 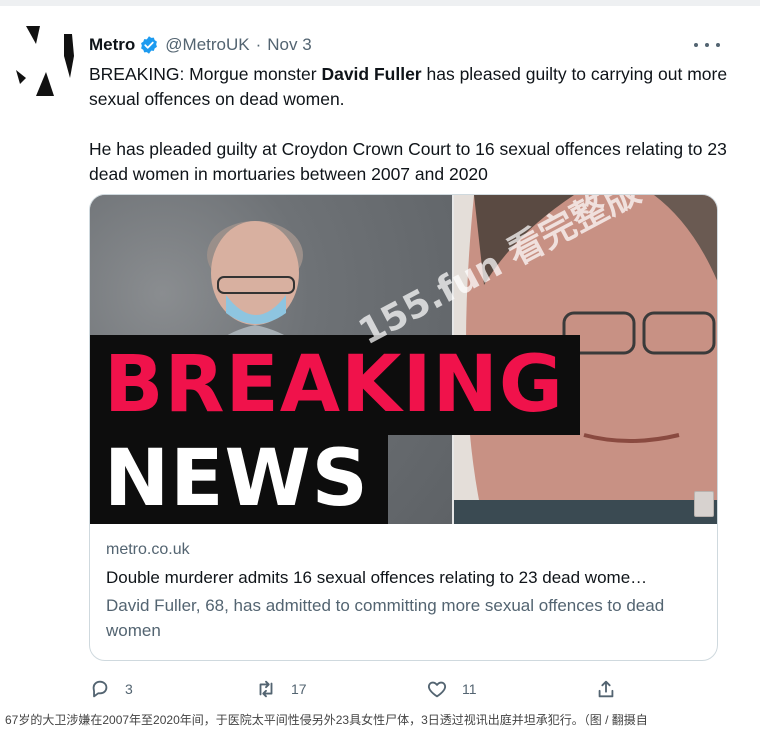 I want to click on share-icon, so click(x=606, y=689).